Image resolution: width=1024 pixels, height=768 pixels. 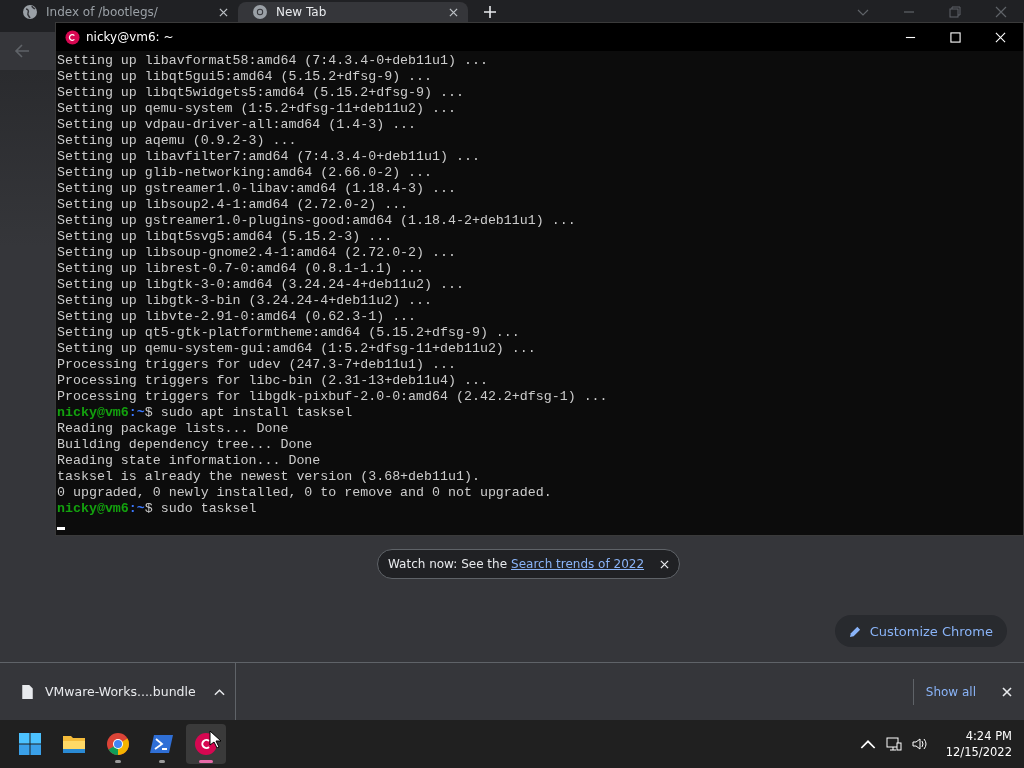 What do you see at coordinates (578, 564) in the screenshot?
I see `trends-link: Search trends of 2022` at bounding box center [578, 564].